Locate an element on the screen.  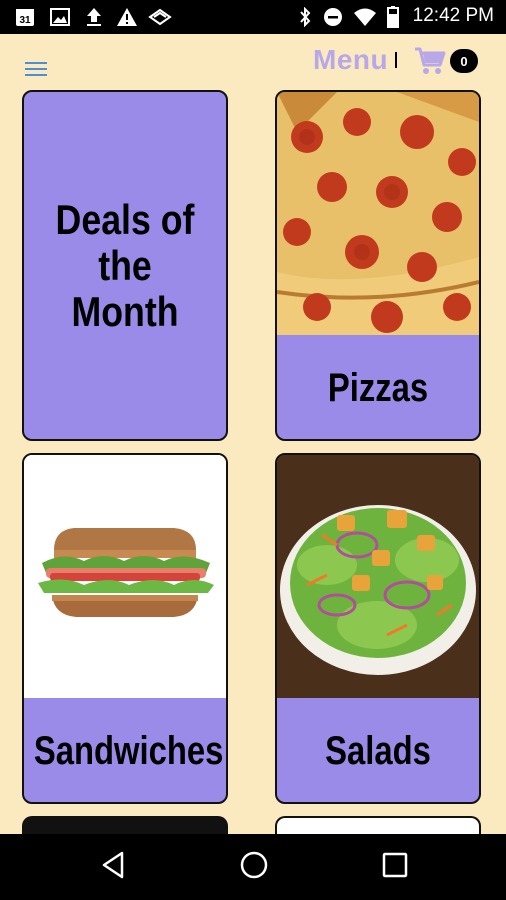
status-time: 12:42 PM is located at coordinates (453, 15).